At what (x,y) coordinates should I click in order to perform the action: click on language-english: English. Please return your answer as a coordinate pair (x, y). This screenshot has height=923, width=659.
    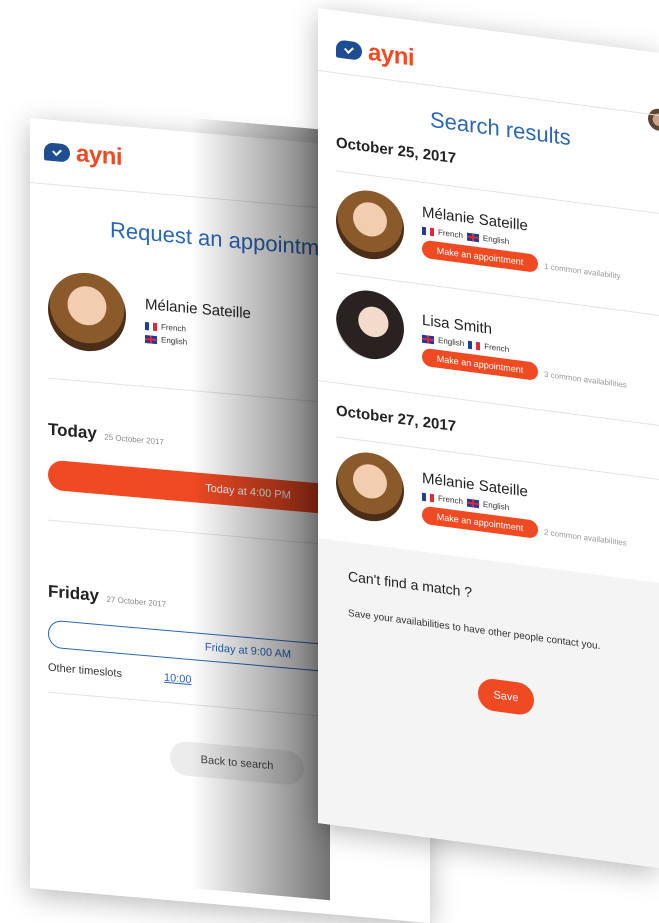
    Looking at the image, I should click on (166, 340).